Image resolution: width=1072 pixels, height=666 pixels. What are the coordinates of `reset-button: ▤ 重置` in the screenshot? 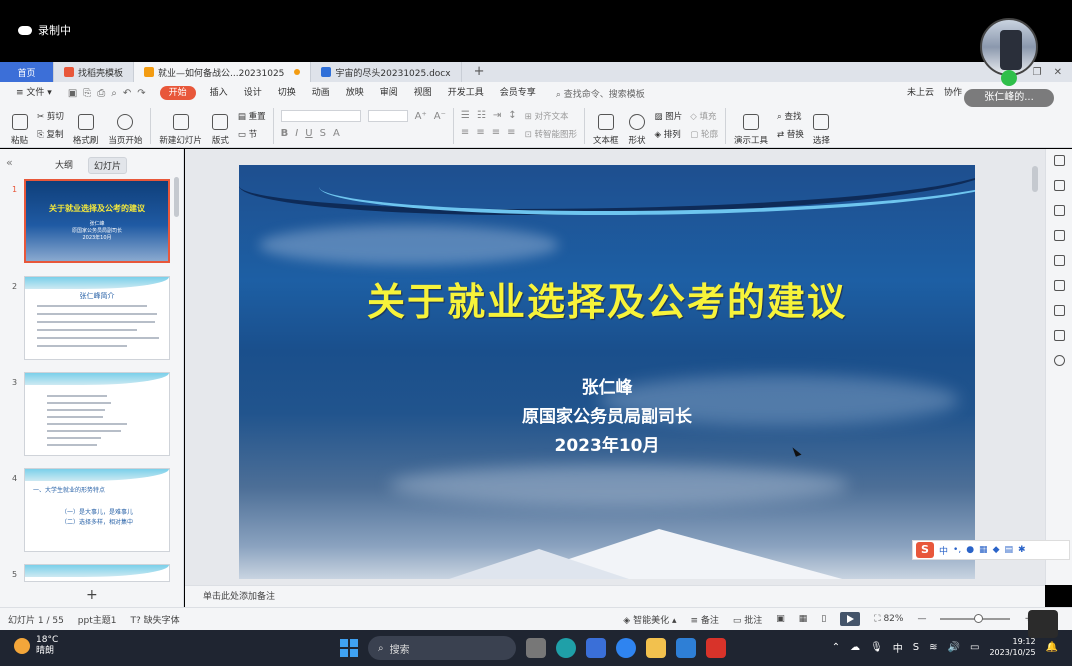 It's located at (252, 116).